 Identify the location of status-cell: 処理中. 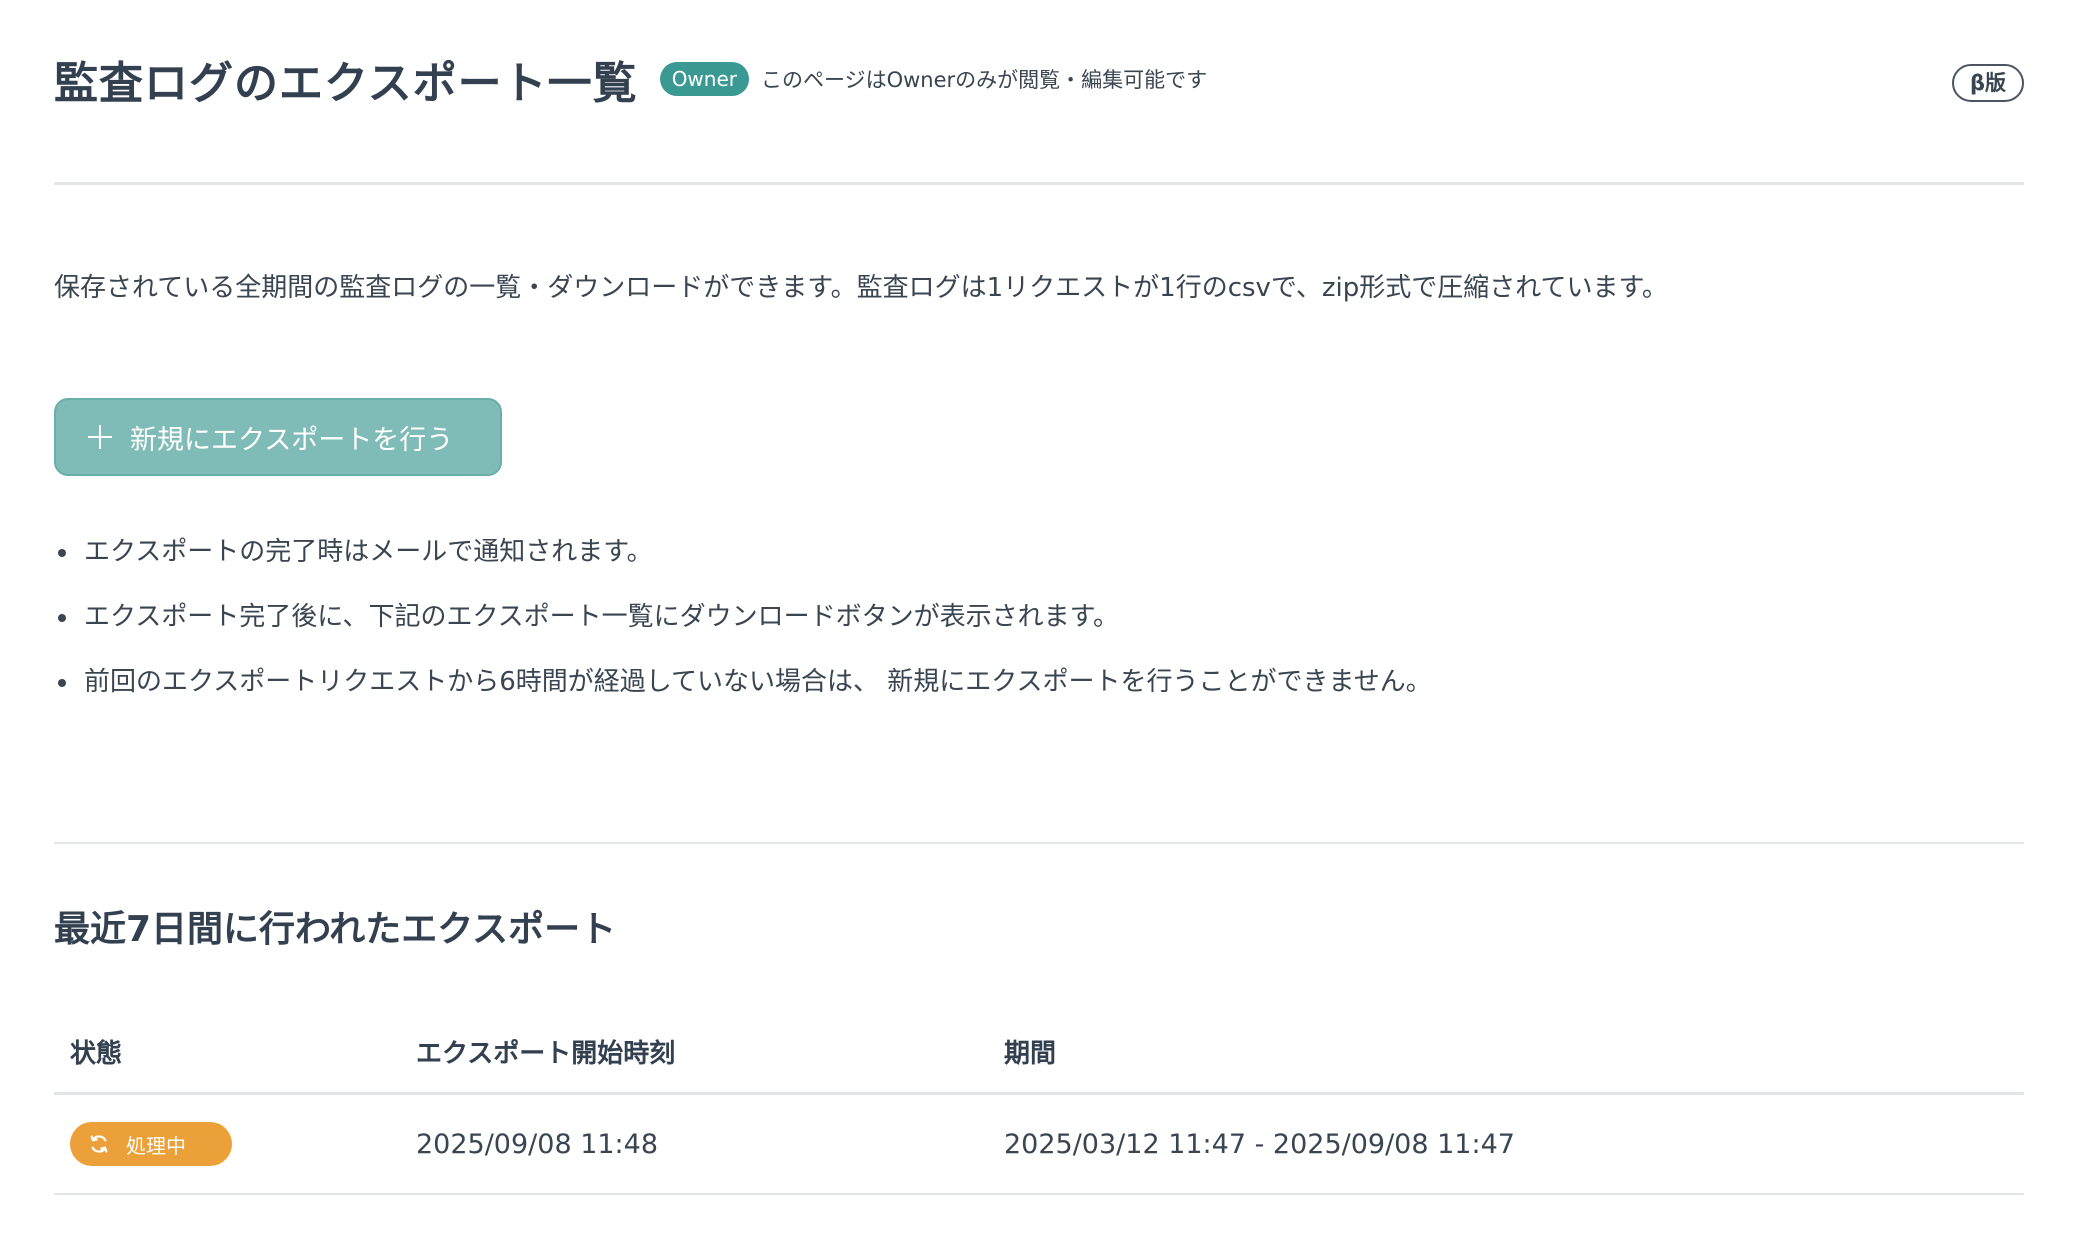
(235, 1144).